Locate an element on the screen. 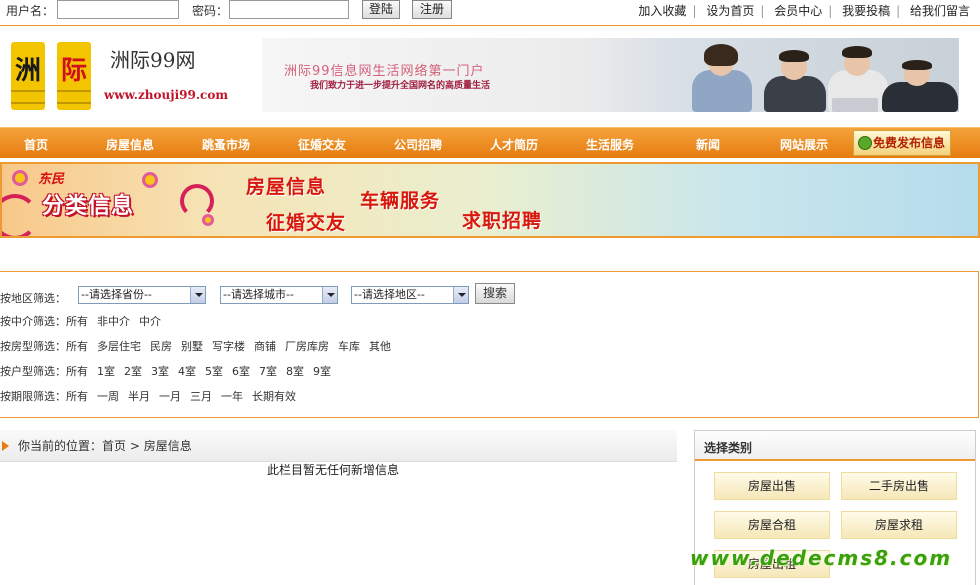  sidebar-title: 选择类别 is located at coordinates (835, 446).